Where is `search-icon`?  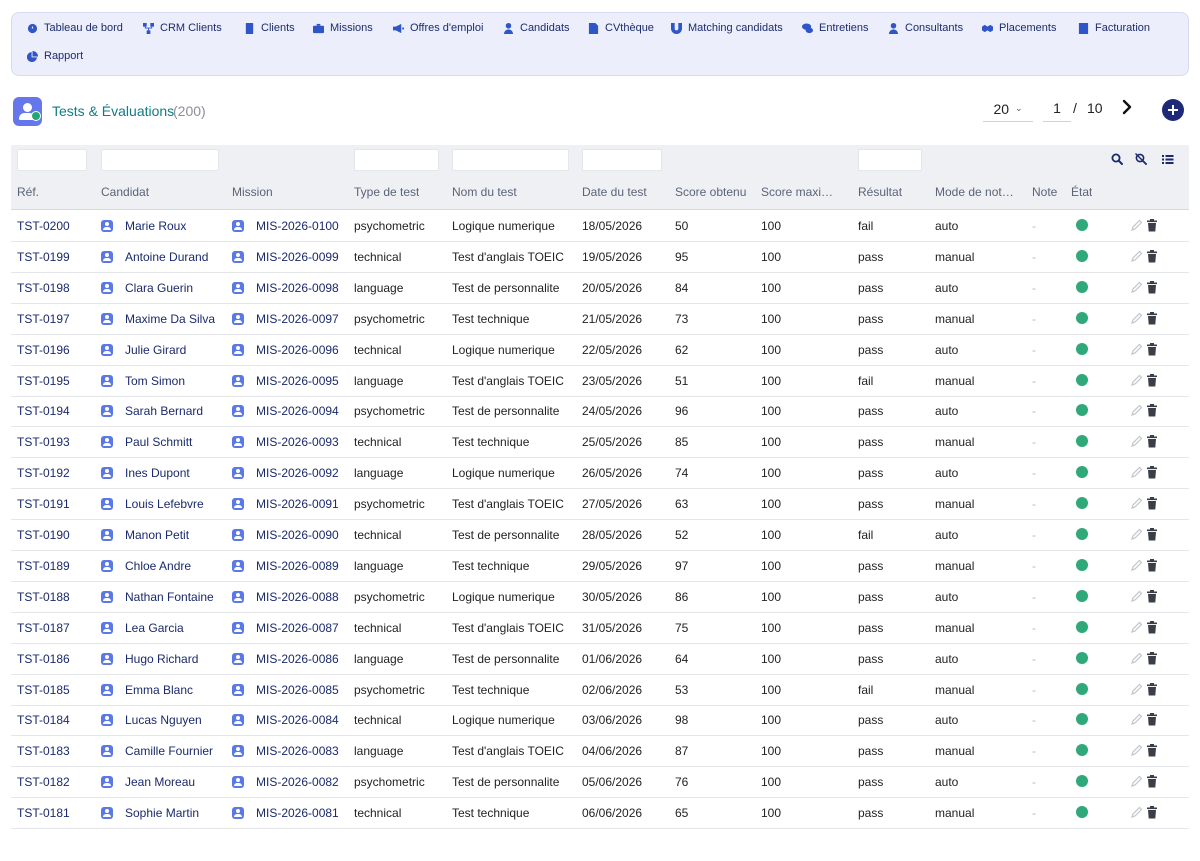
search-icon is located at coordinates (1117, 159).